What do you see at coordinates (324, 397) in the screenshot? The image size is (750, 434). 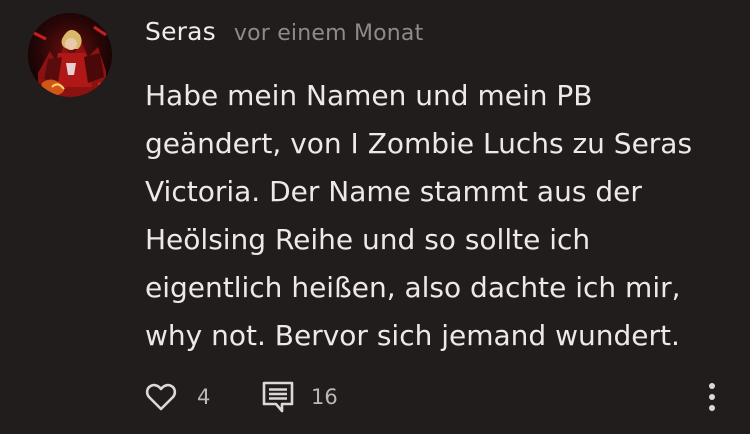 I see `reply-count: 16` at bounding box center [324, 397].